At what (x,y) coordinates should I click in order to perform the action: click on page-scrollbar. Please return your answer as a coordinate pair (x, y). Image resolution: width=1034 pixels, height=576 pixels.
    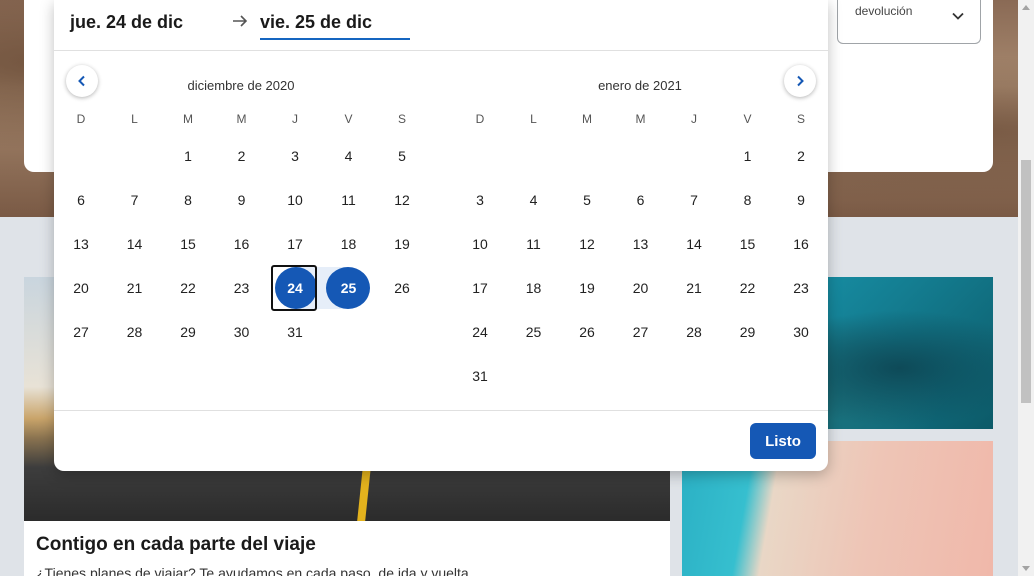
    Looking at the image, I should click on (1026, 288).